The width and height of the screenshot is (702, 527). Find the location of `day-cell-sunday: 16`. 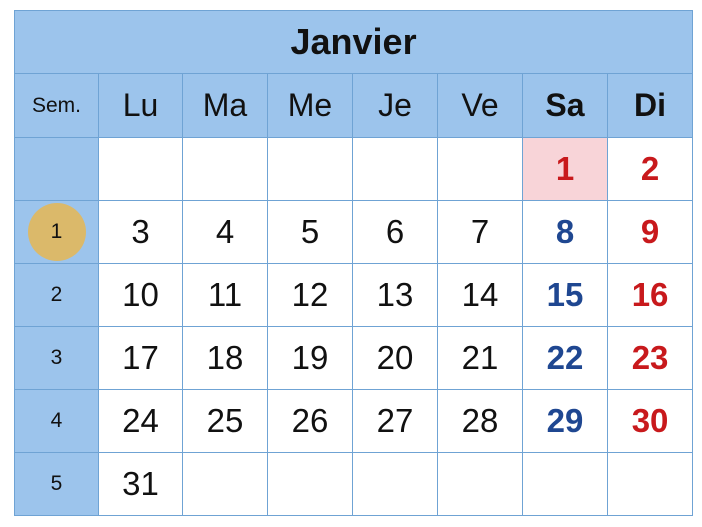

day-cell-sunday: 16 is located at coordinates (650, 295).